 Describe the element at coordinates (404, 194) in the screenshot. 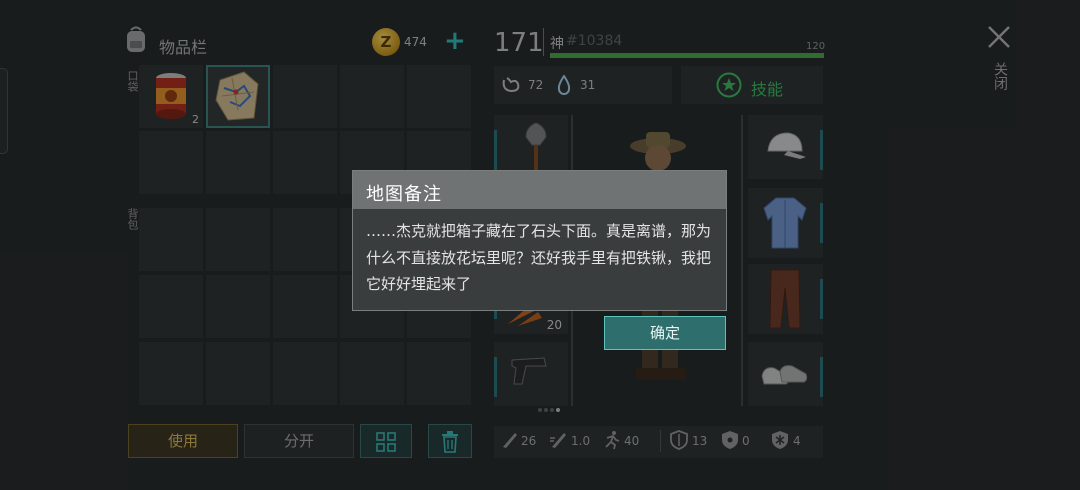

I see `dialog-title: 地图备注` at that location.